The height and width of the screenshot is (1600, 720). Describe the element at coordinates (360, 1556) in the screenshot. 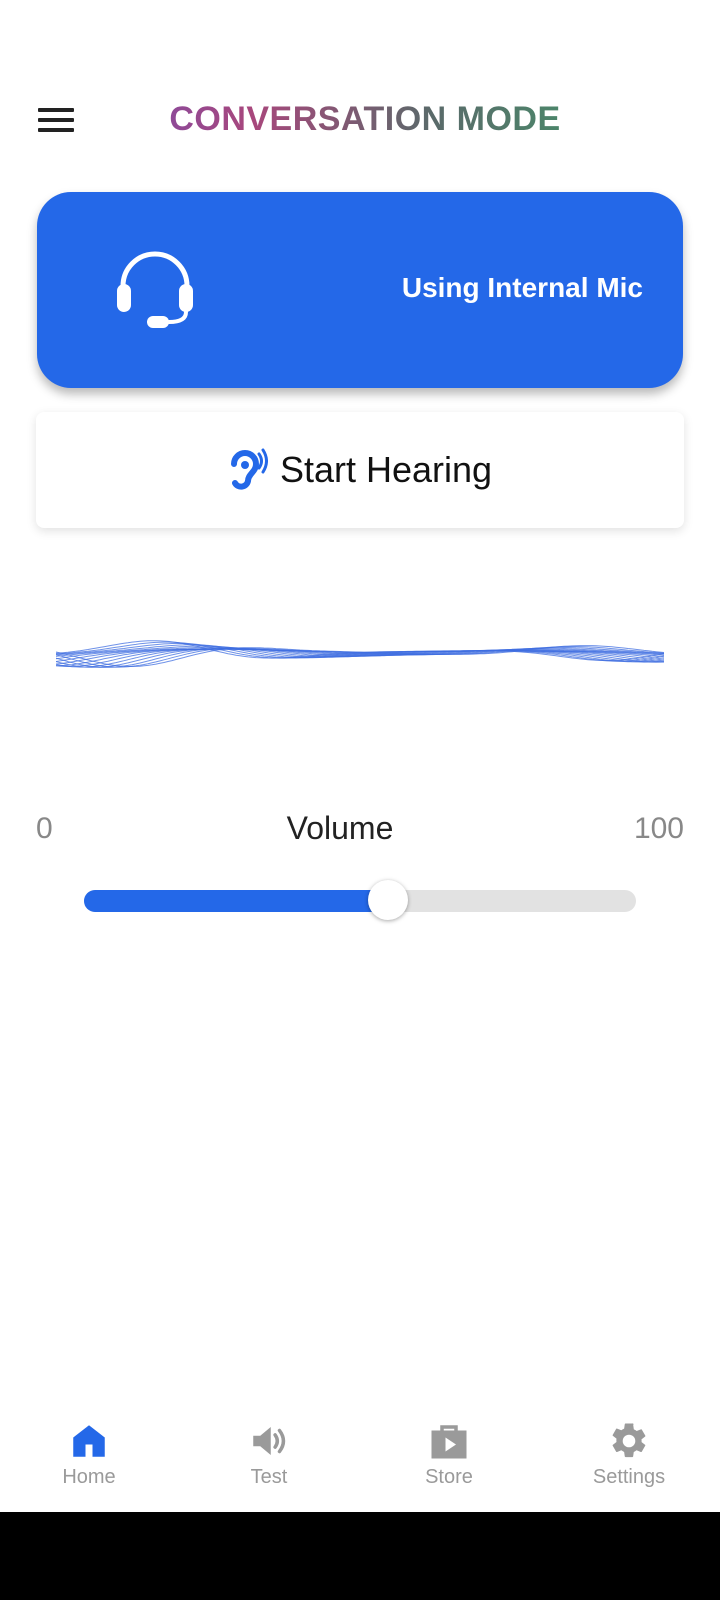

I see `system-navigation-bar` at that location.